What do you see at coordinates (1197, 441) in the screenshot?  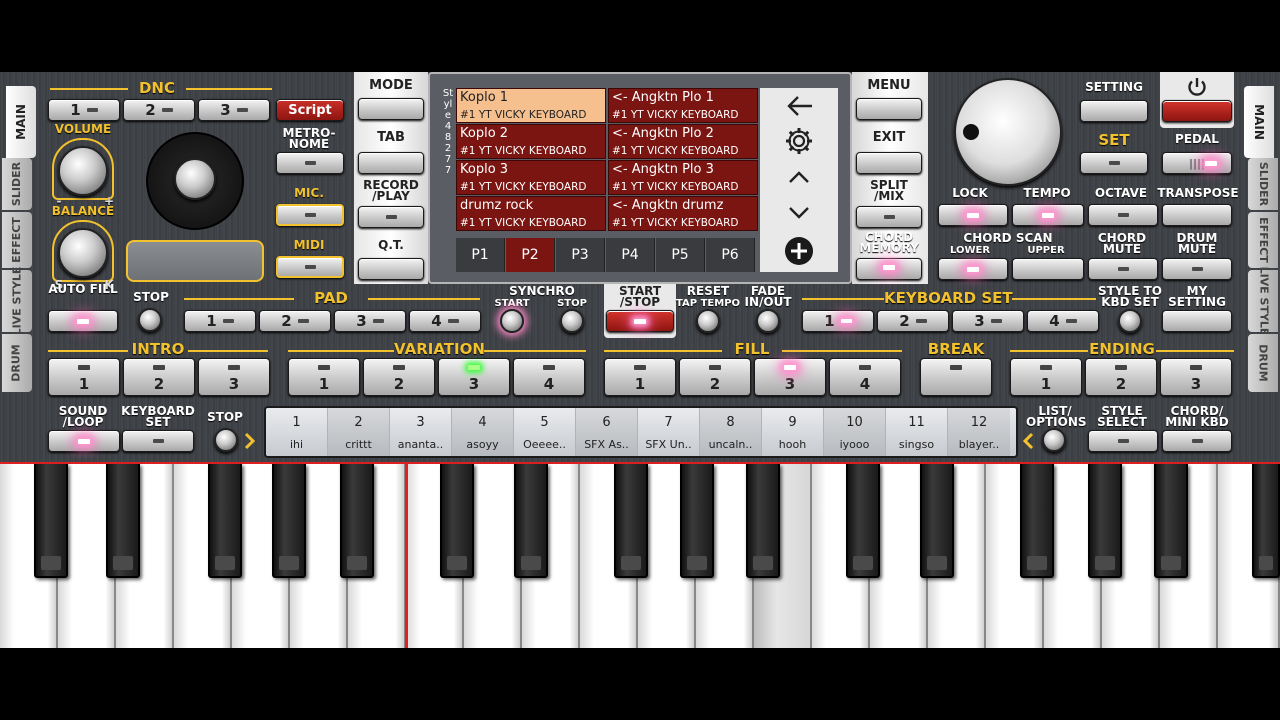 I see `chord-mini-kbd-button` at bounding box center [1197, 441].